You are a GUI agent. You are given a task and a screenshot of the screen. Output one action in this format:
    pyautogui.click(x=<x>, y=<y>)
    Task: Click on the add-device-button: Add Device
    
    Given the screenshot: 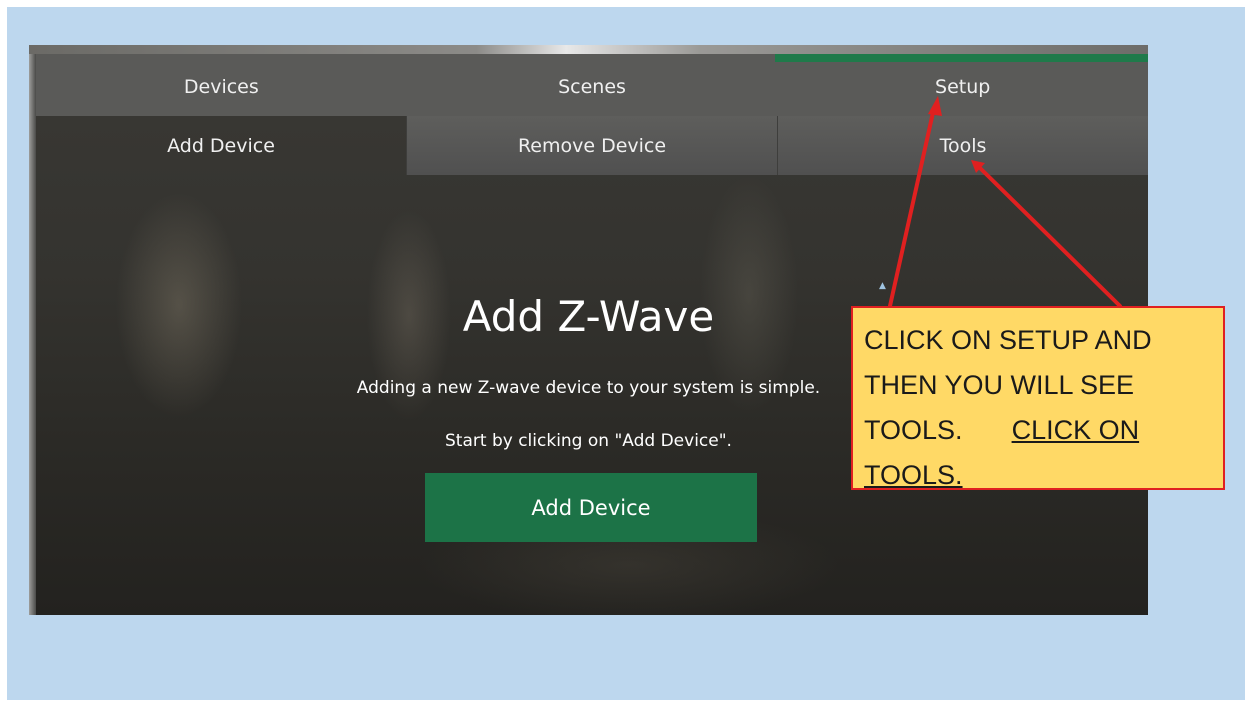 What is the action you would take?
    pyautogui.click(x=591, y=507)
    